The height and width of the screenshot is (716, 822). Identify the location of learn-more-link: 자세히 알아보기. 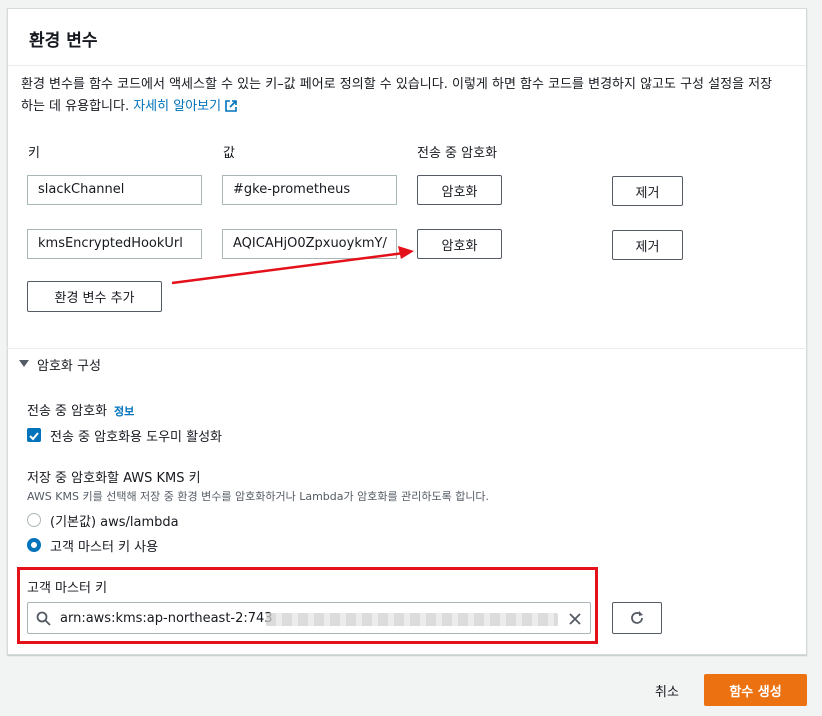
(185, 106).